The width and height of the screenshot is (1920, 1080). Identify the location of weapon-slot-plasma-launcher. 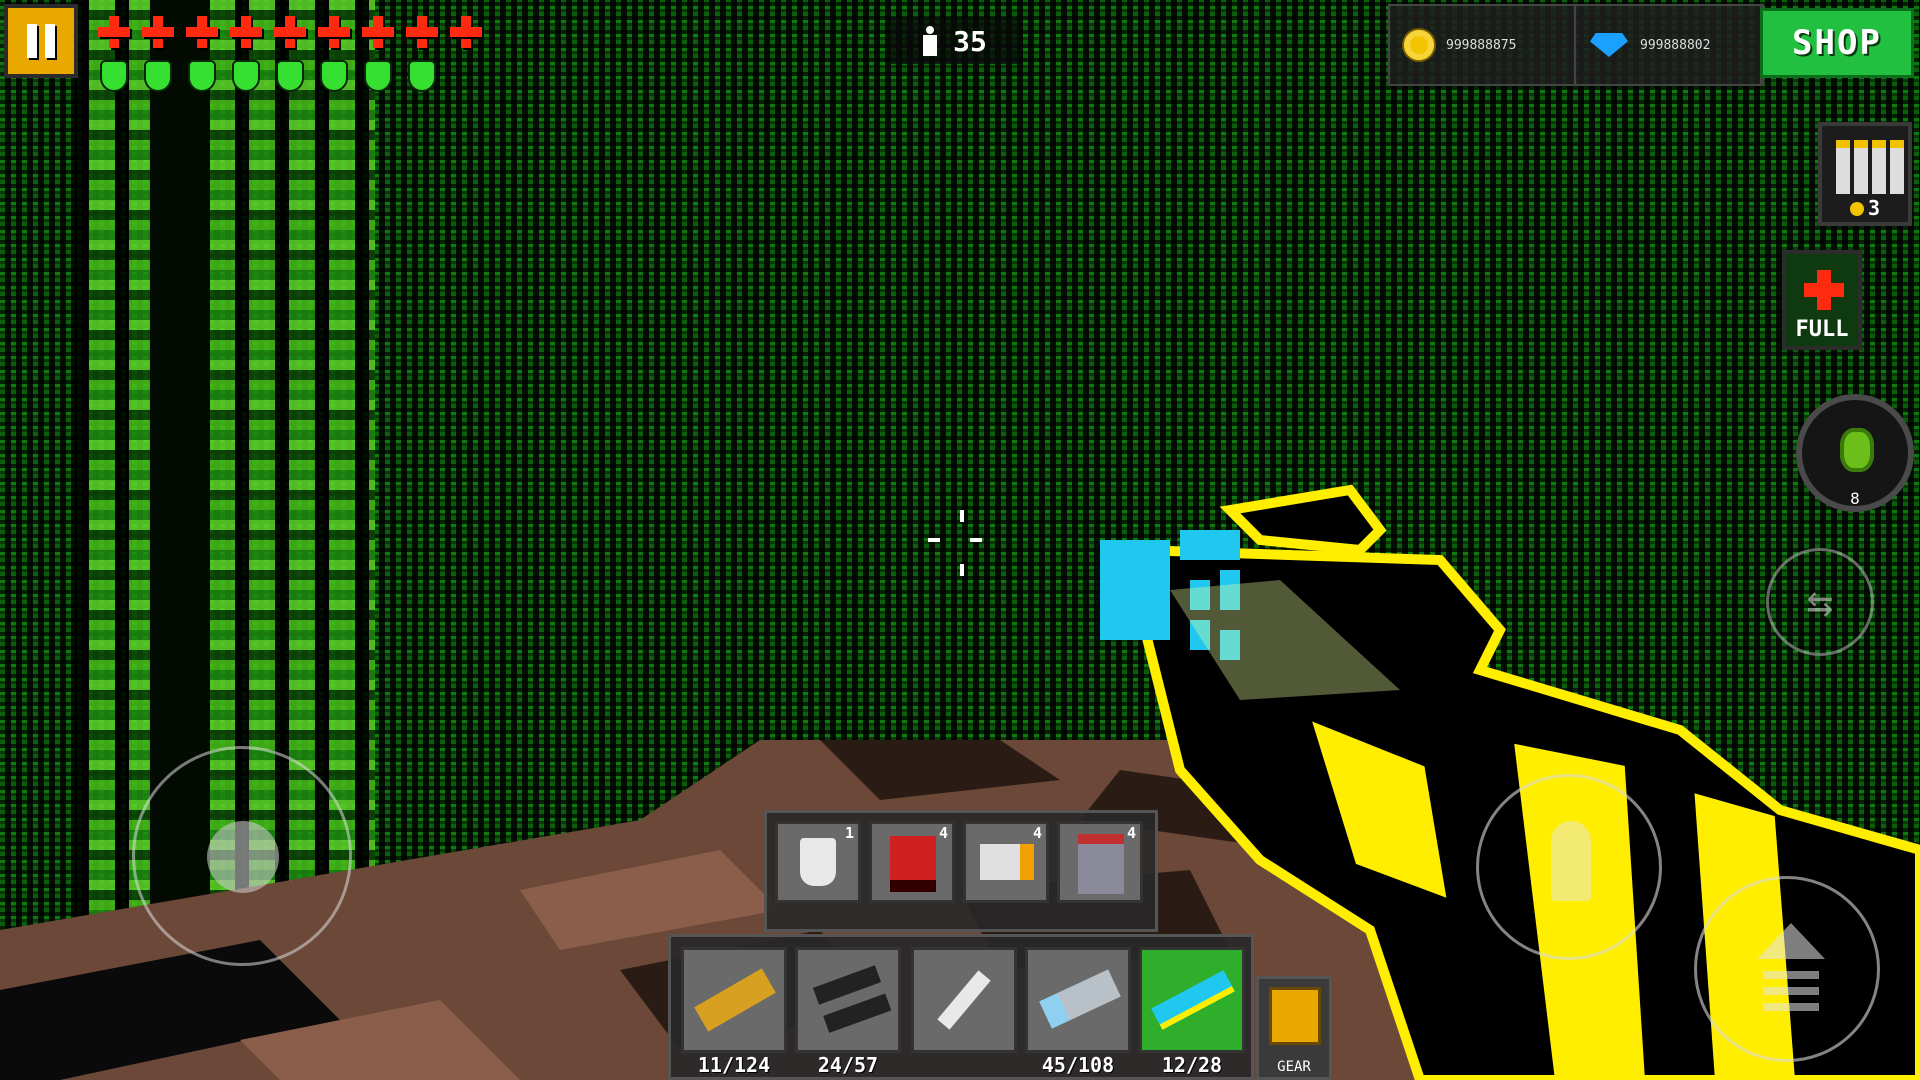
(1078, 1000).